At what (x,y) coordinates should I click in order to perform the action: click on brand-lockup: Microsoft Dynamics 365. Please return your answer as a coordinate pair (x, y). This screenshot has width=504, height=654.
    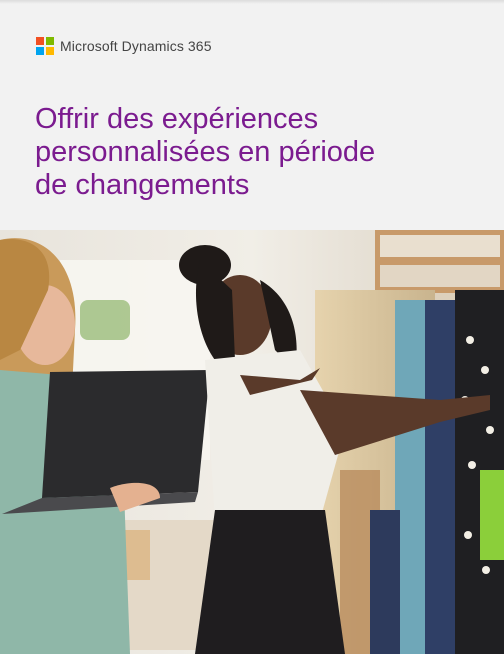
    Looking at the image, I should click on (124, 46).